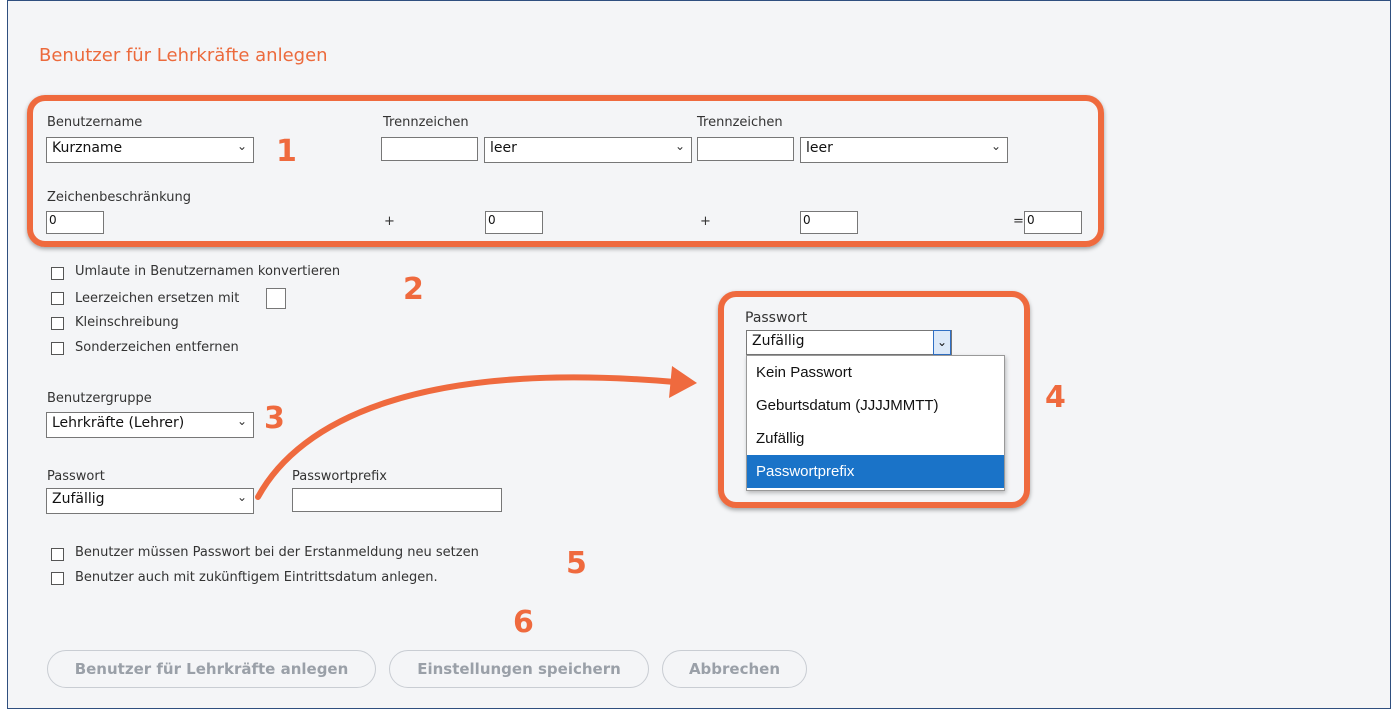 Image resolution: width=1396 pixels, height=709 pixels. What do you see at coordinates (476, 433) in the screenshot?
I see `curved-arrow` at bounding box center [476, 433].